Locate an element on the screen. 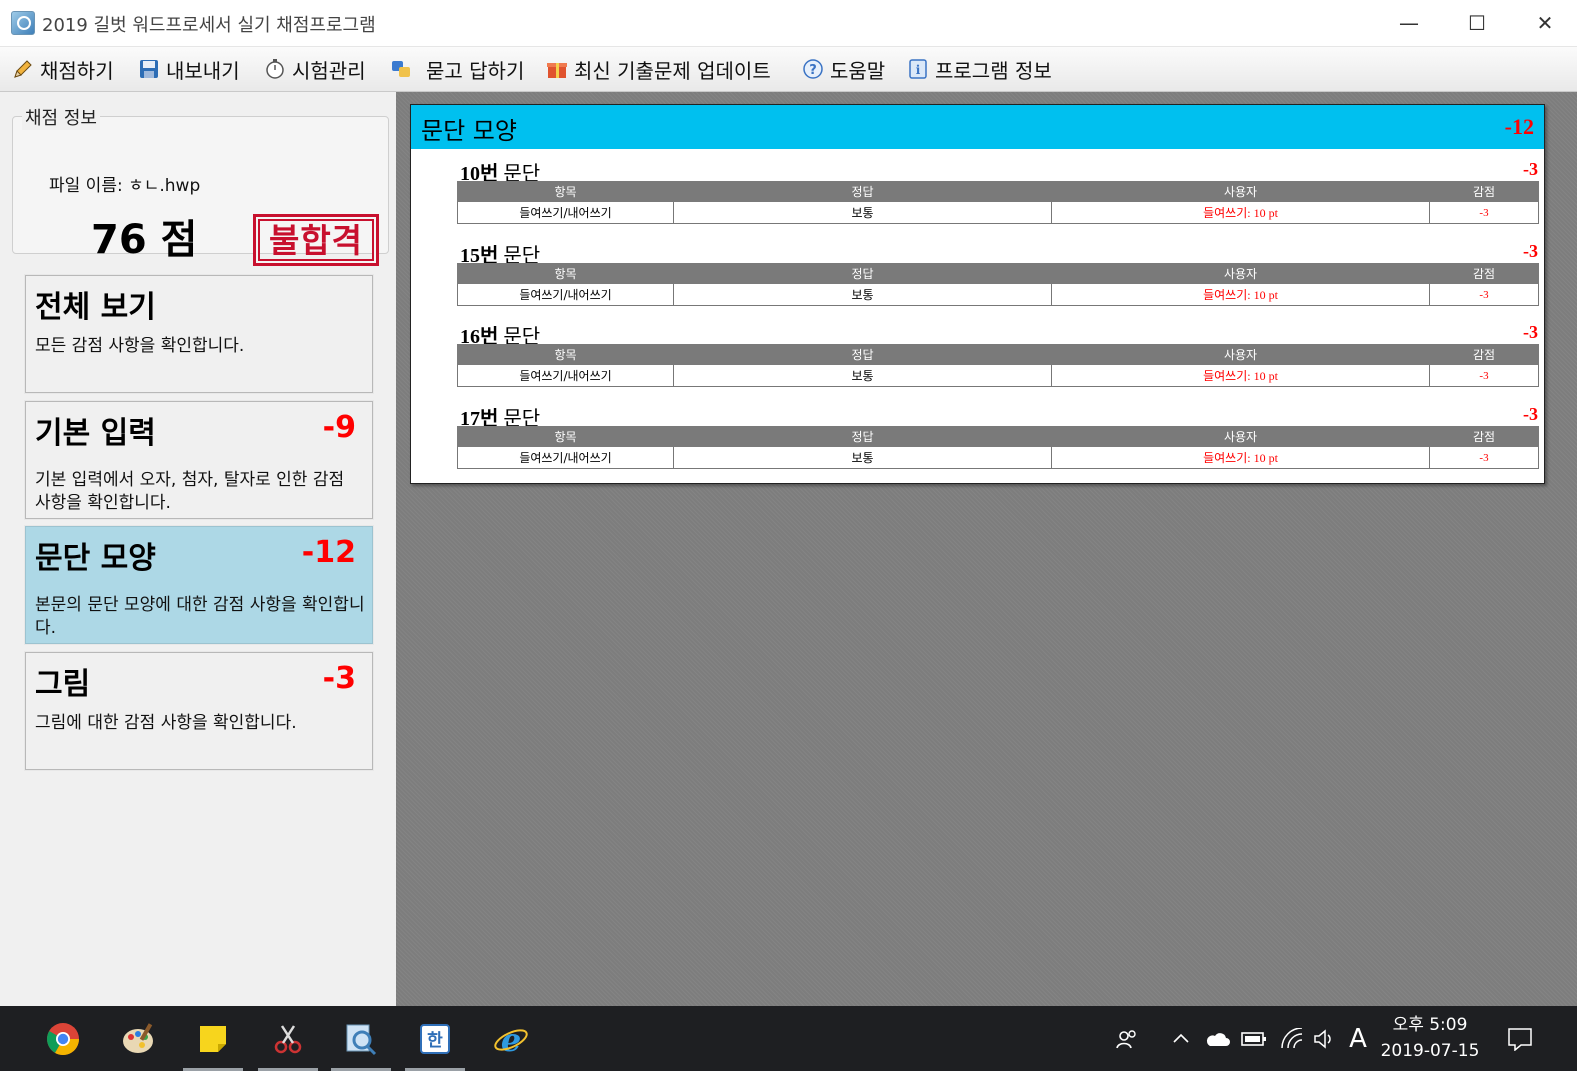  category-card-picture: 그림 -3 그림에 대한 감점 사항을 확인합니다. is located at coordinates (199, 711).